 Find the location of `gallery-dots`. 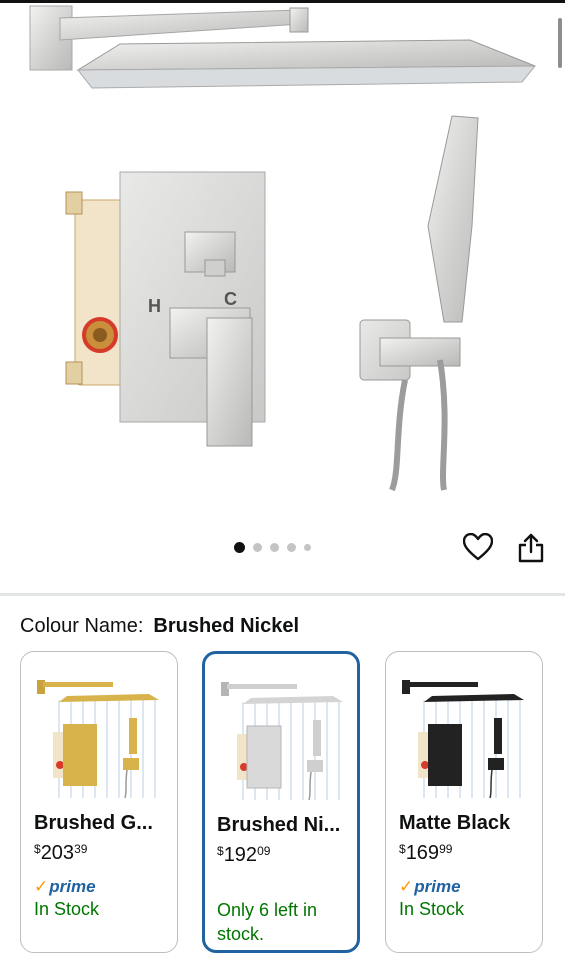

gallery-dots is located at coordinates (272, 547).